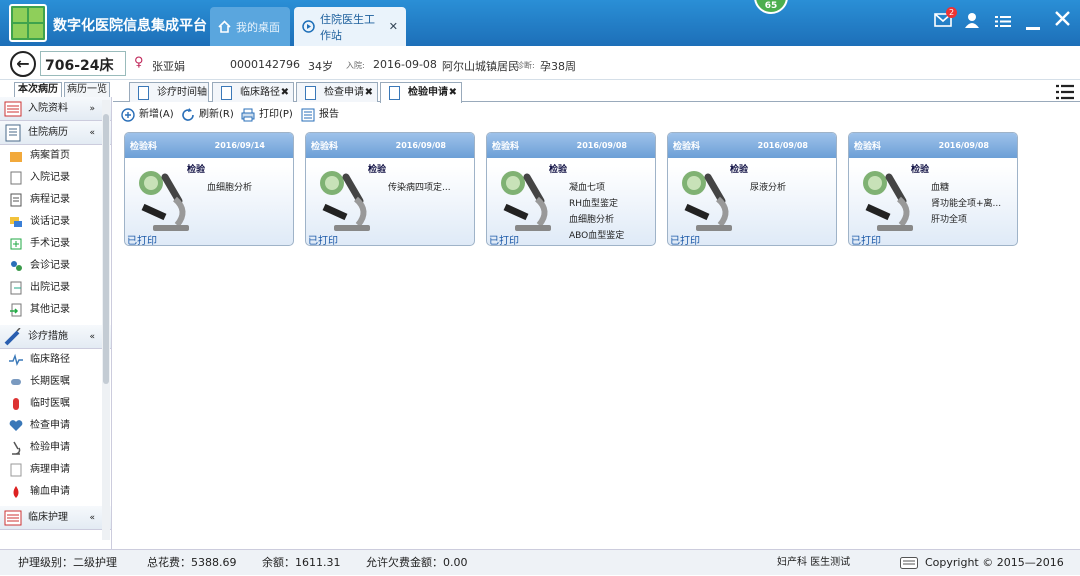 This screenshot has width=1080, height=576. I want to click on button-label: 刷新(R), so click(216, 114).